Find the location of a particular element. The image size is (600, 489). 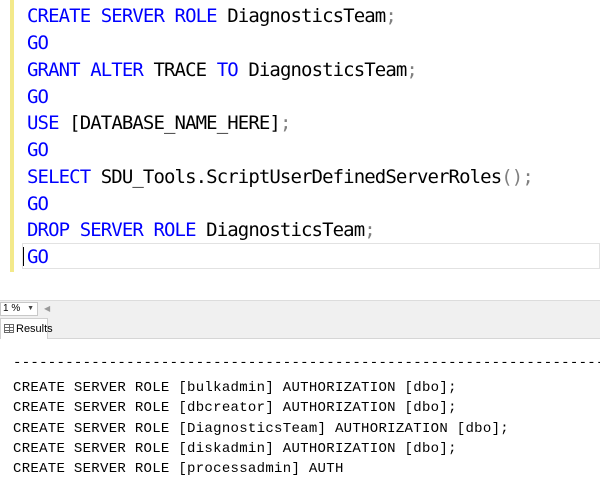

code-line: CREATE SERVER ROLE DiagnosticsTeam; is located at coordinates (212, 16).